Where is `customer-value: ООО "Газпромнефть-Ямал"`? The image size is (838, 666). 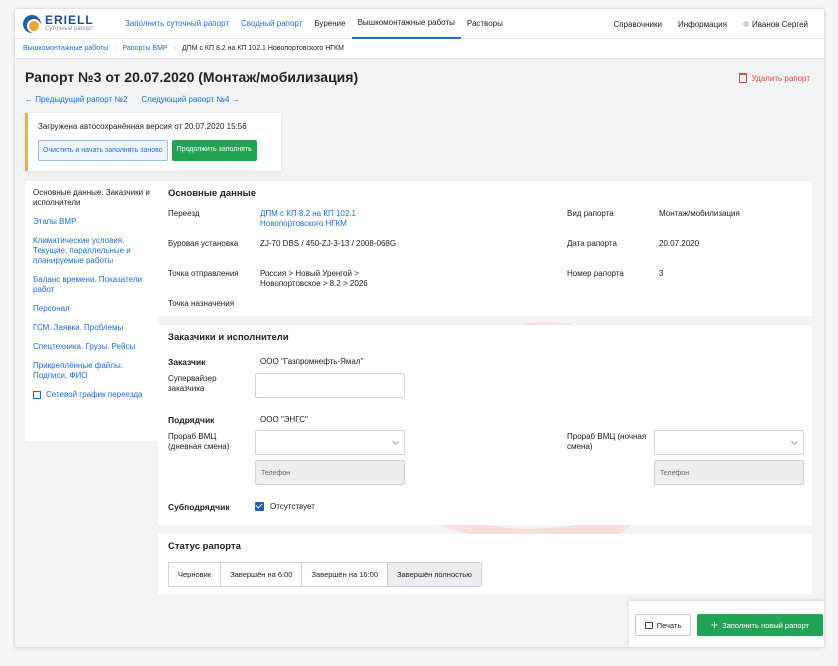 customer-value: ООО "Газпромнефть-Ямал" is located at coordinates (312, 361).